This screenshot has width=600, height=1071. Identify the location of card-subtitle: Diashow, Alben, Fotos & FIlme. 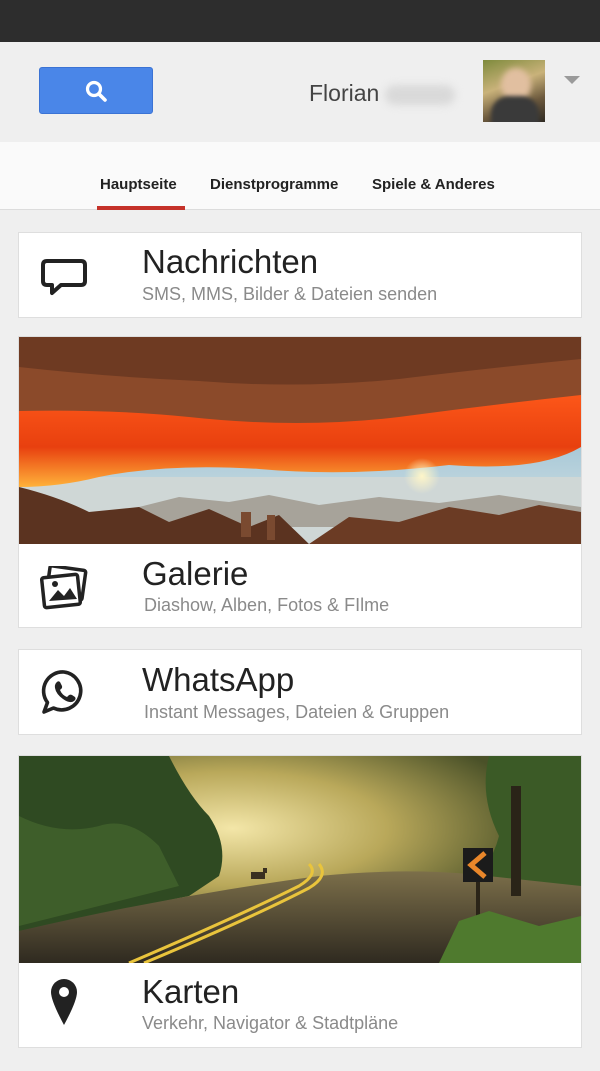
(267, 605).